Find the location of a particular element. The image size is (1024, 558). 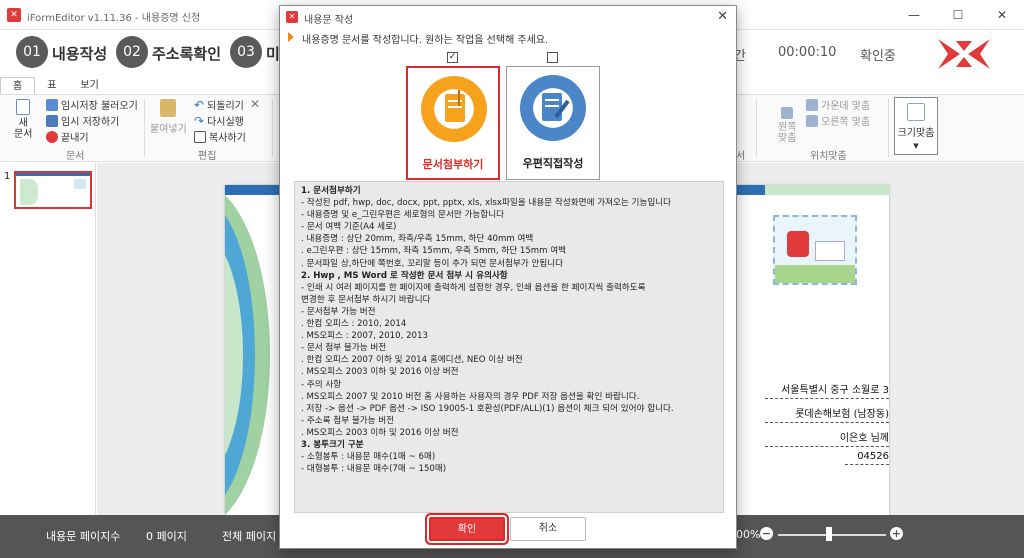

paste-icon is located at coordinates (168, 108).